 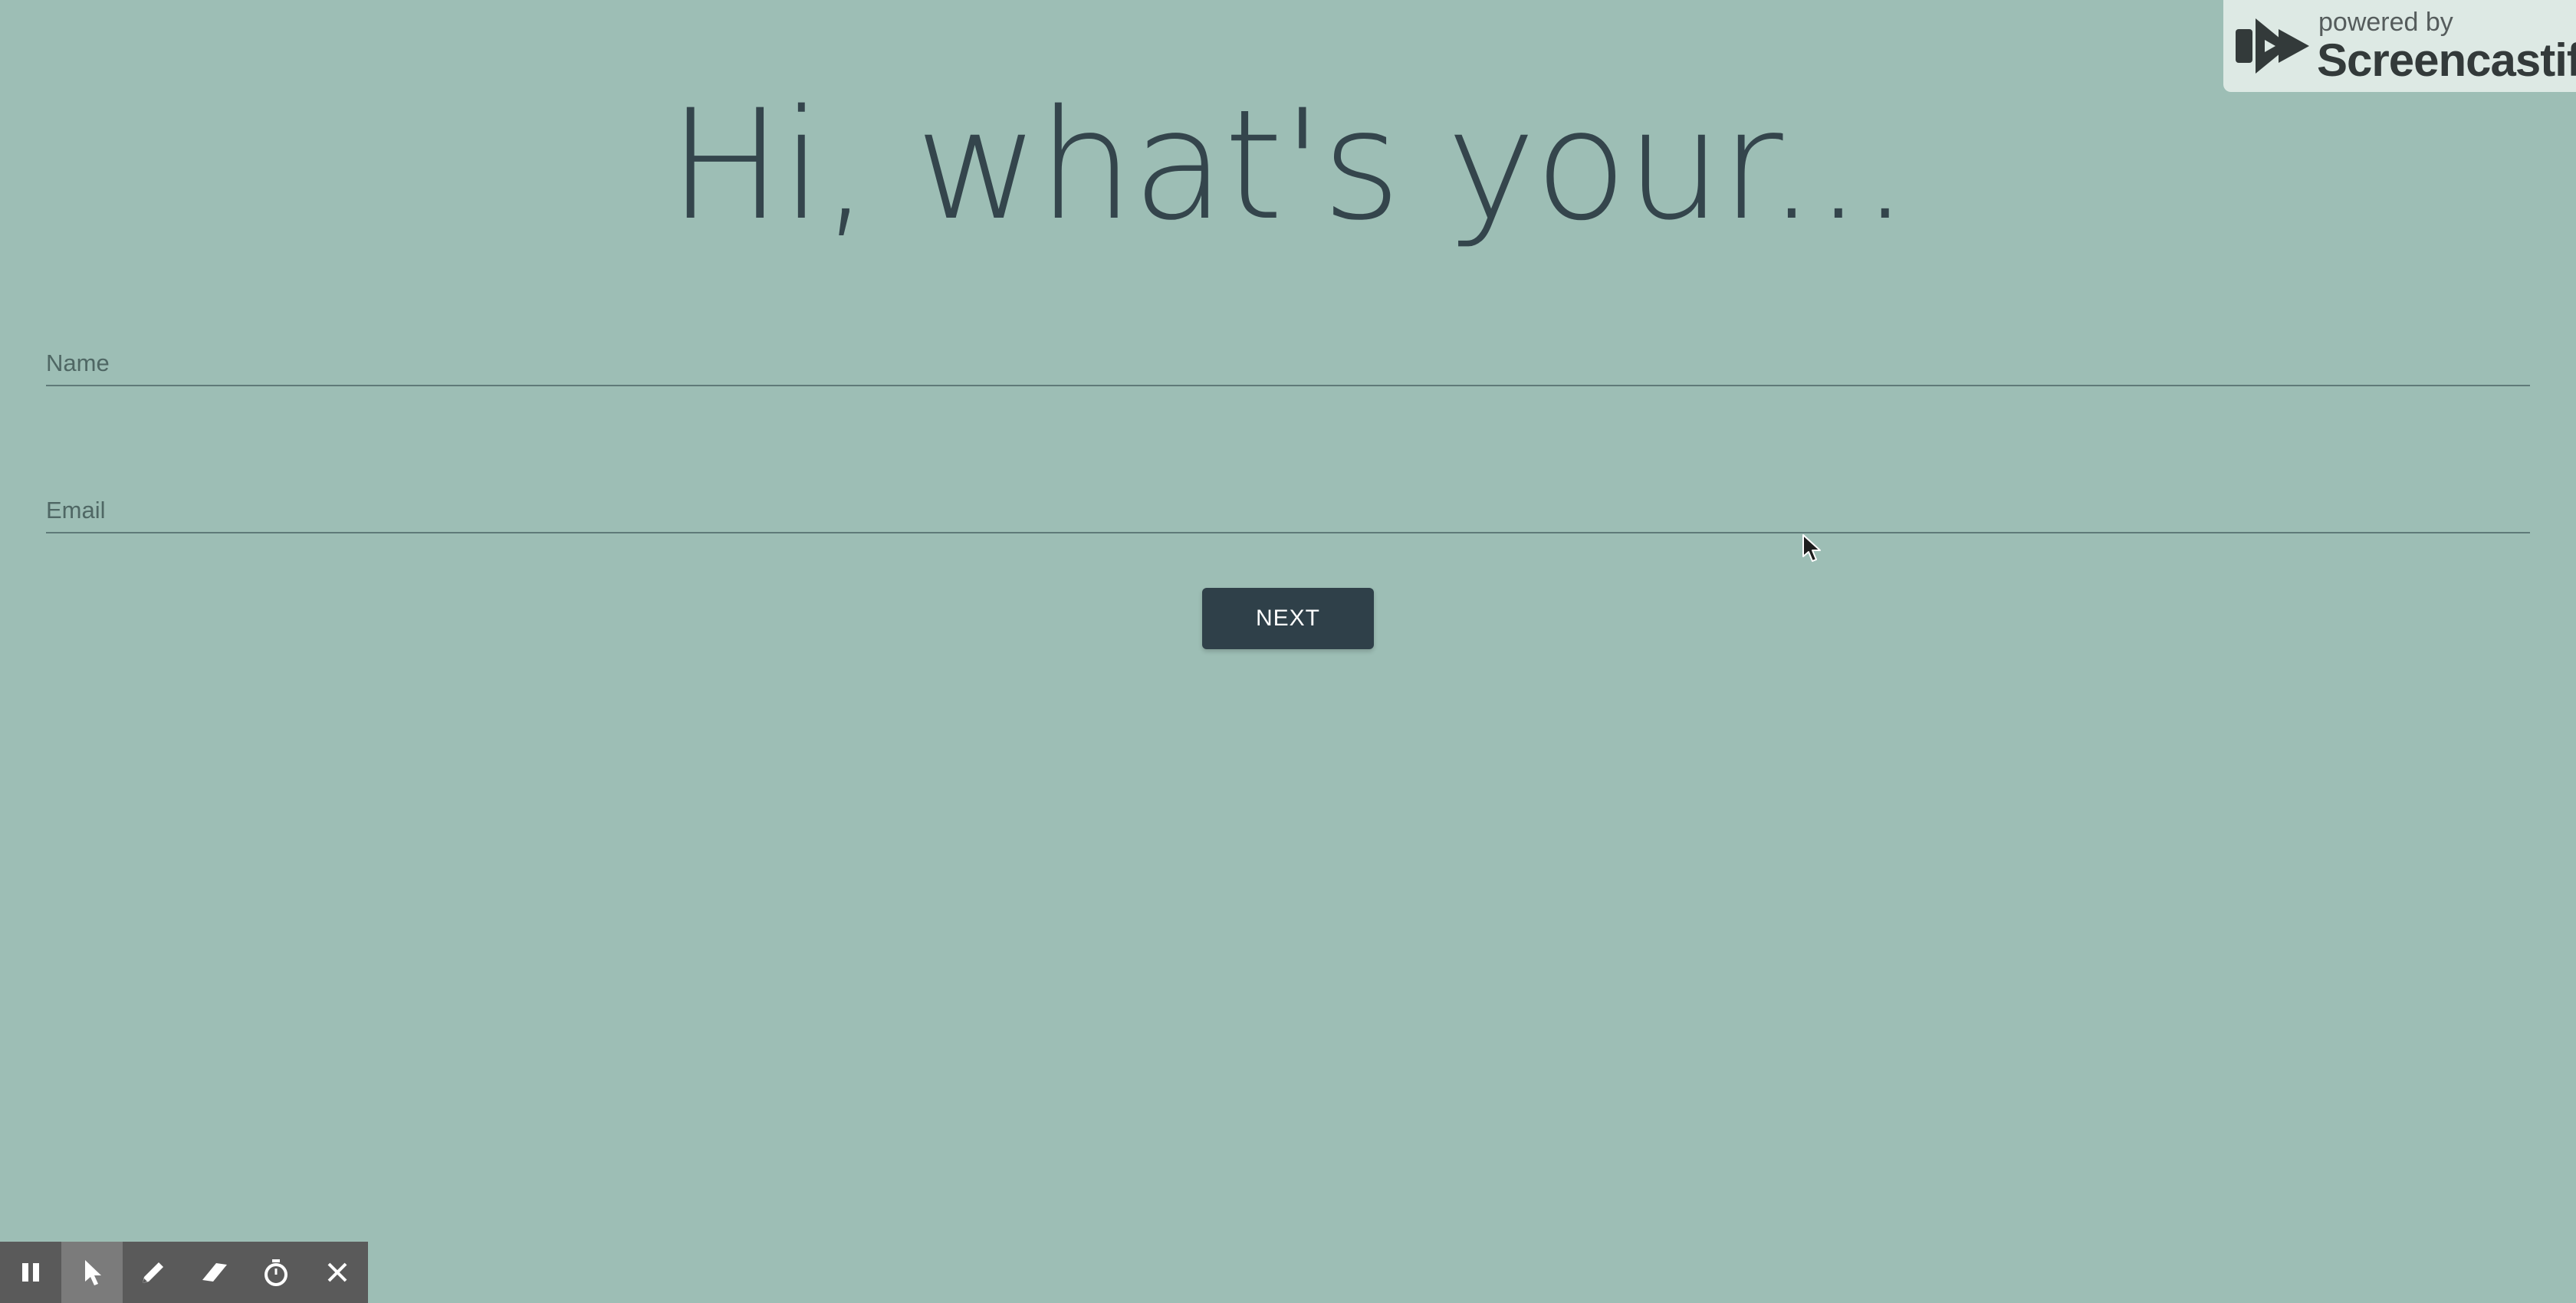 I want to click on email-input, so click(x=1288, y=510).